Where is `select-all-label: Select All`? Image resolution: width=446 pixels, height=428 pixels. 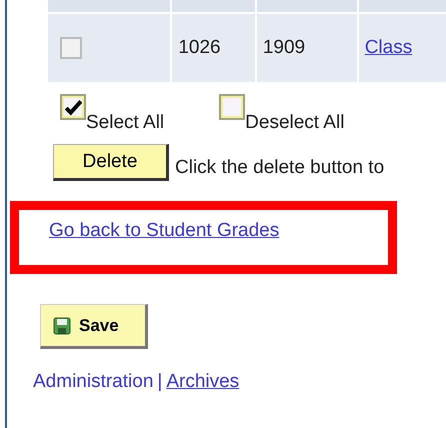
select-all-label: Select All is located at coordinates (125, 123).